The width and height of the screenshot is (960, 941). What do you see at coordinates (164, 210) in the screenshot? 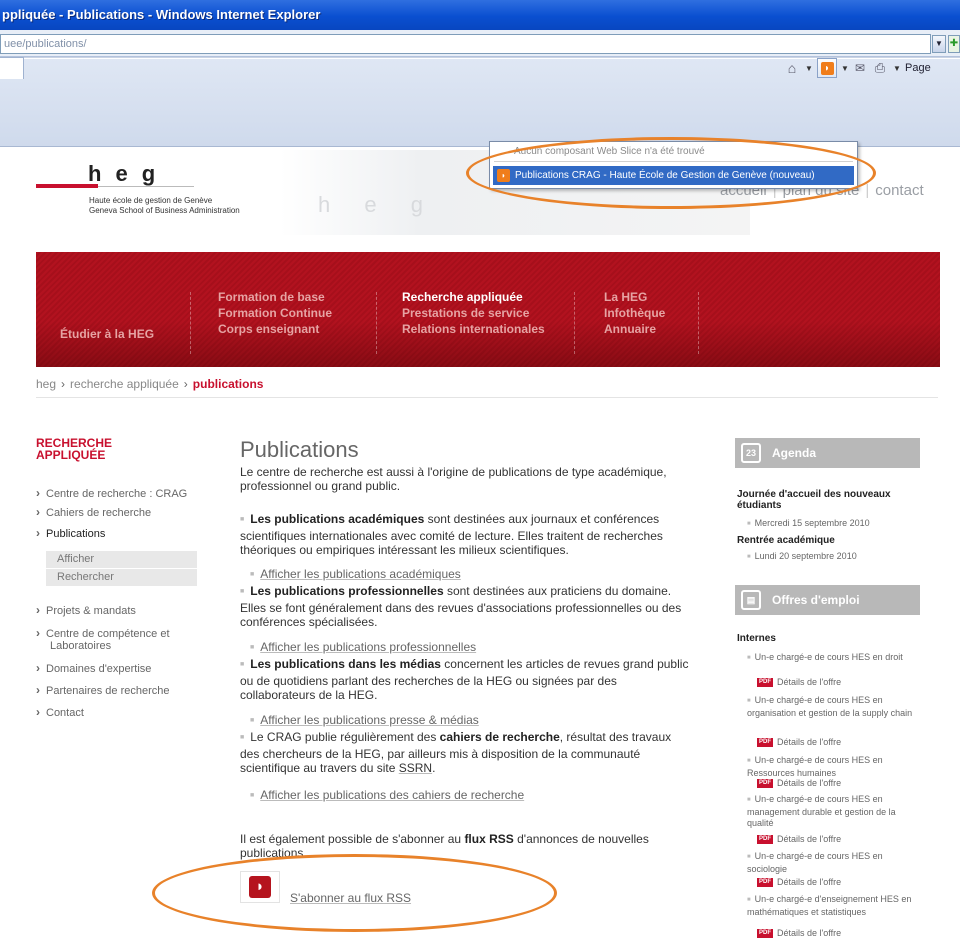
I see `school-name-en: Geneva School of Business Administration` at bounding box center [164, 210].